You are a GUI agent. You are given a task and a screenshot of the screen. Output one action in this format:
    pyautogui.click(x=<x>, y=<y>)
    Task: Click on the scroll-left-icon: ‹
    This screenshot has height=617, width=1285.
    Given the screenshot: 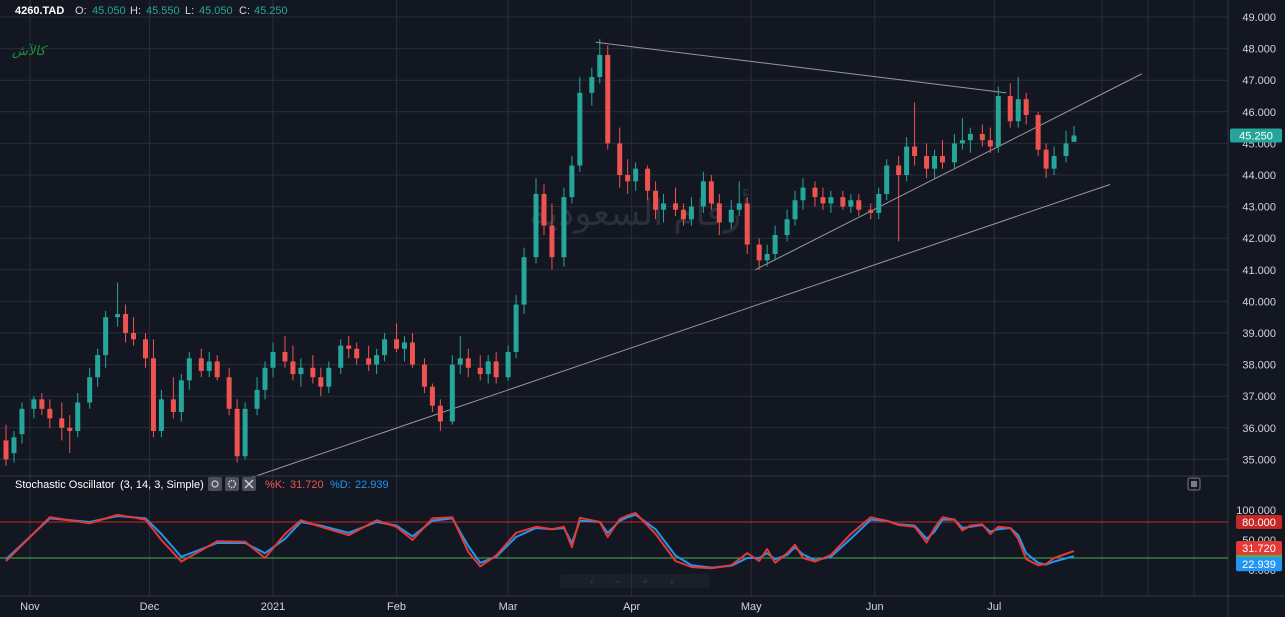 What is the action you would take?
    pyautogui.click(x=592, y=582)
    